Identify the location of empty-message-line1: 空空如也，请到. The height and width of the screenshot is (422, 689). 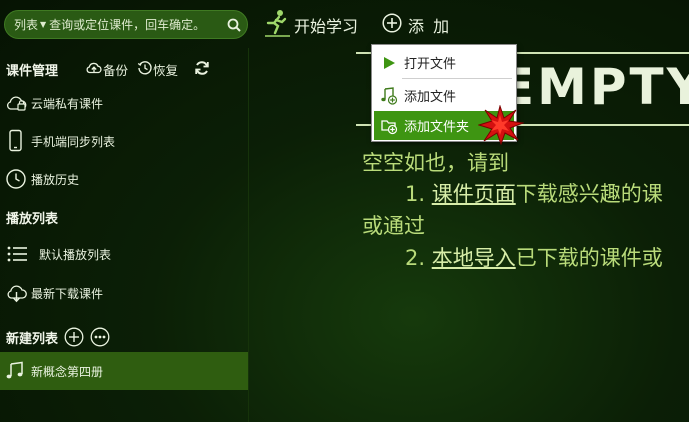
(435, 163).